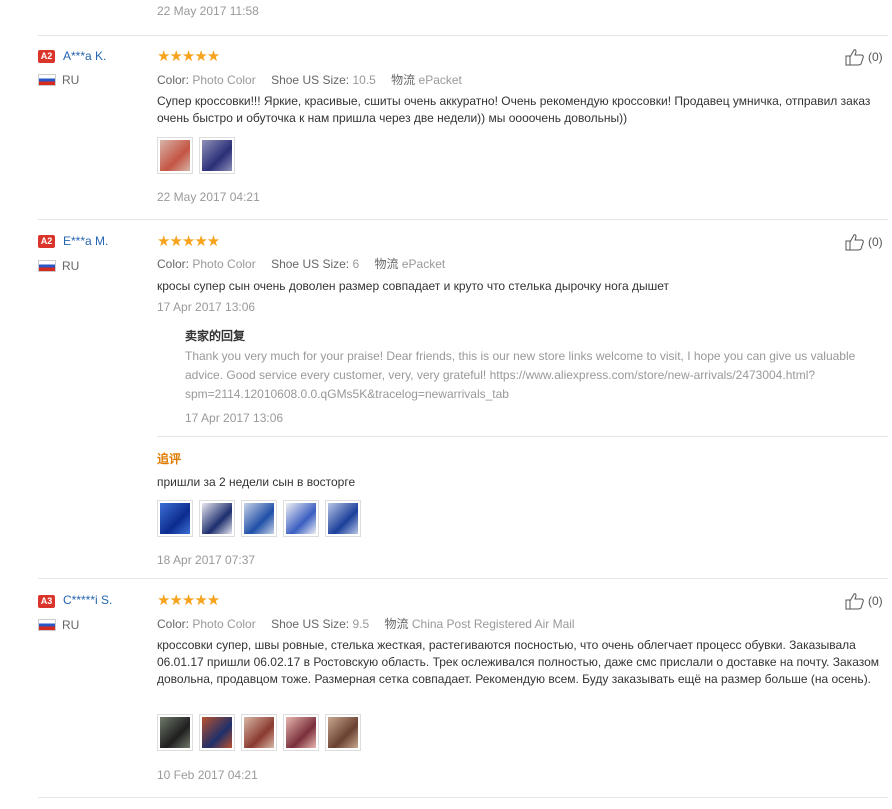  I want to click on followup-text: пришли за 2 недели сын в восторге, so click(256, 482).